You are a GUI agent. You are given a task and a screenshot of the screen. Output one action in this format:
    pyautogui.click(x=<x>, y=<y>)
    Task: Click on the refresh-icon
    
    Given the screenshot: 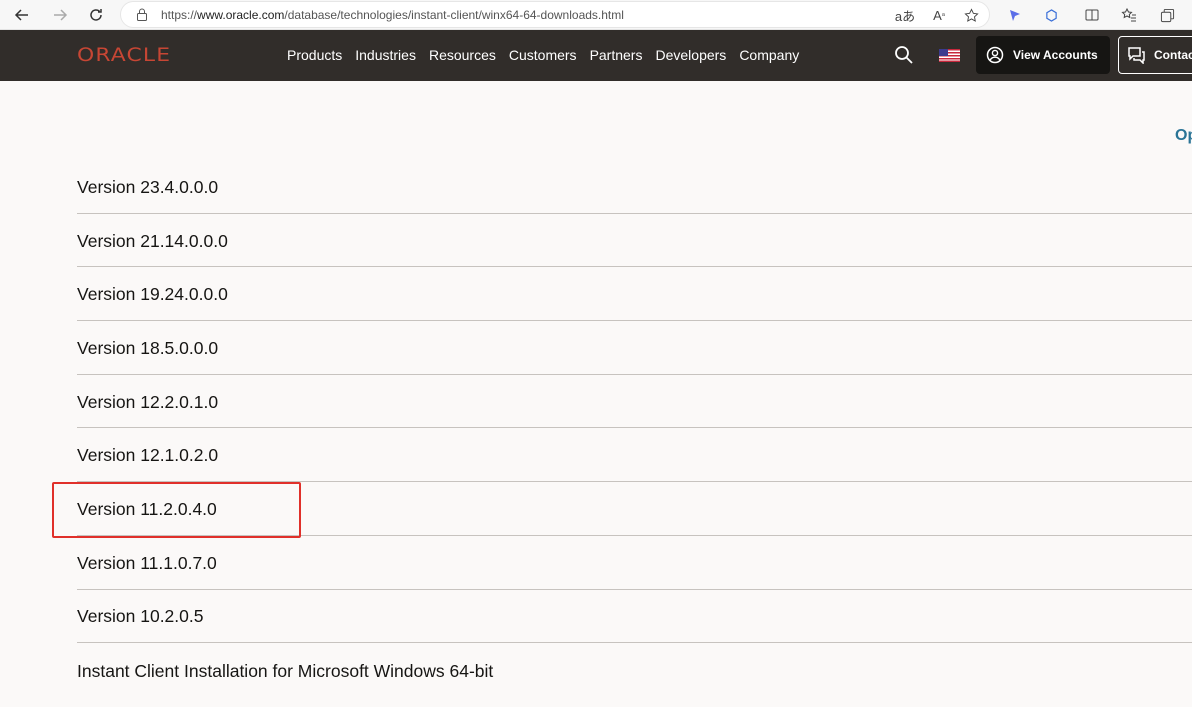 What is the action you would take?
    pyautogui.click(x=96, y=15)
    